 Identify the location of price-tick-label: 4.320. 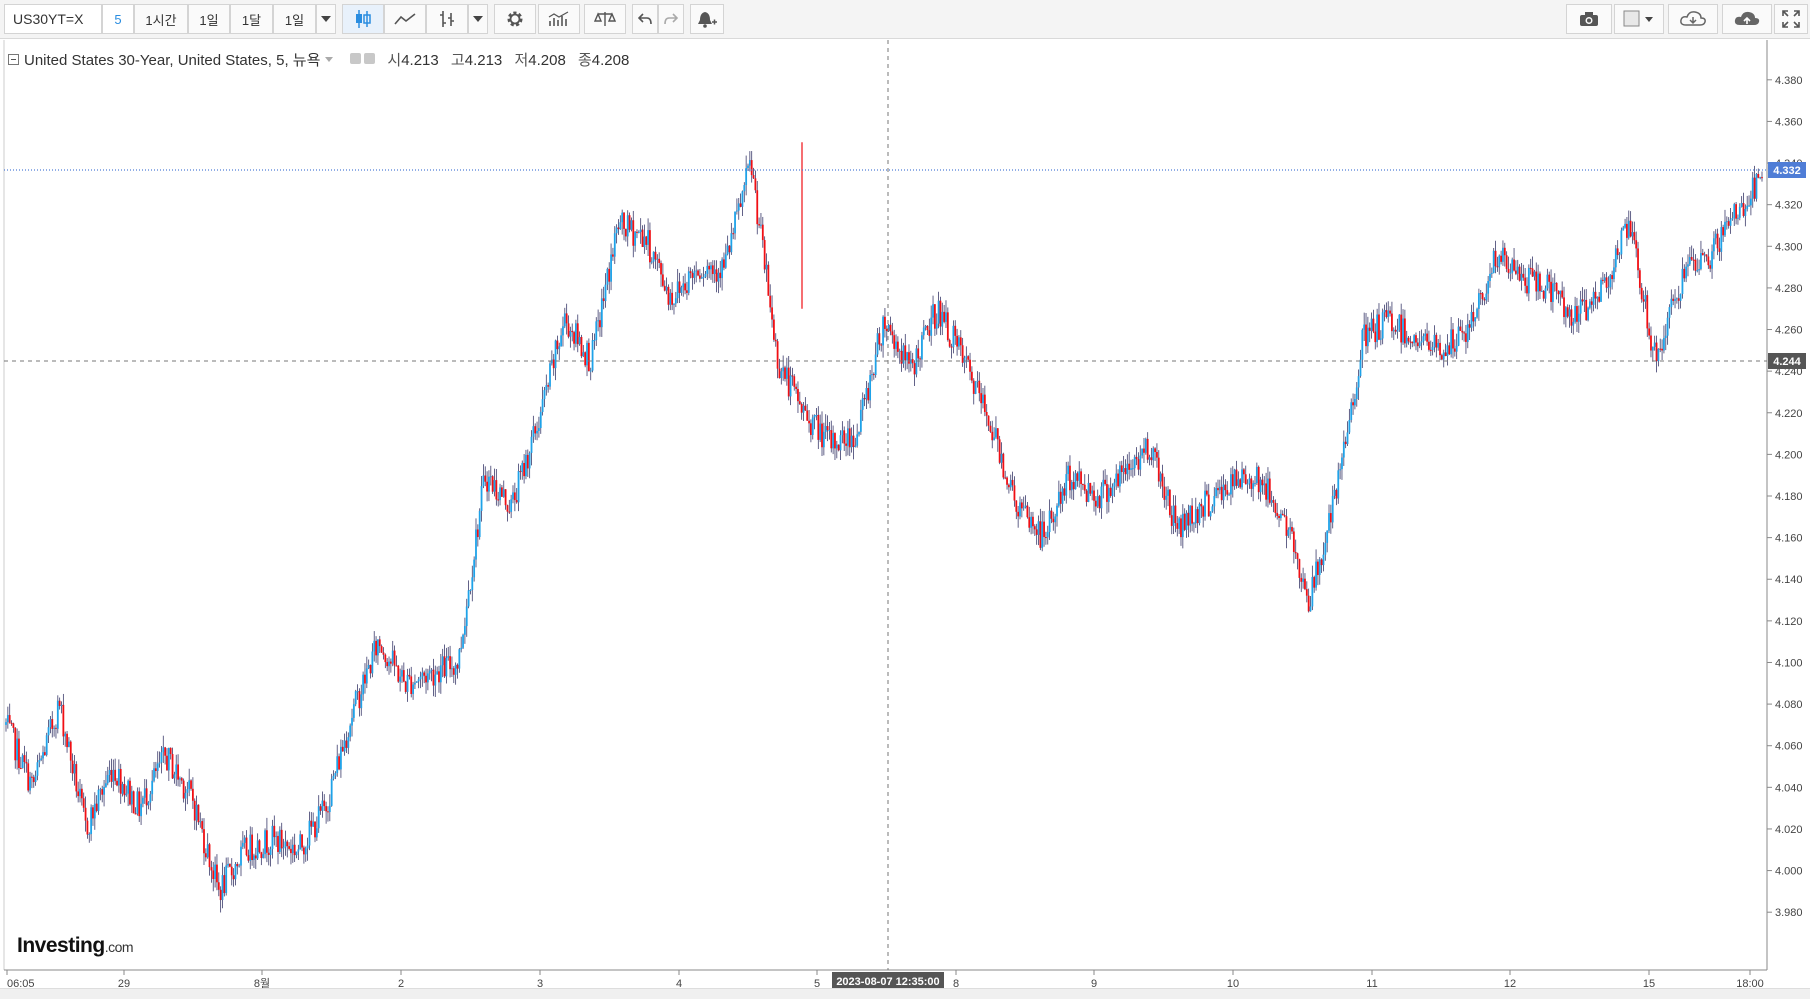
(1789, 206).